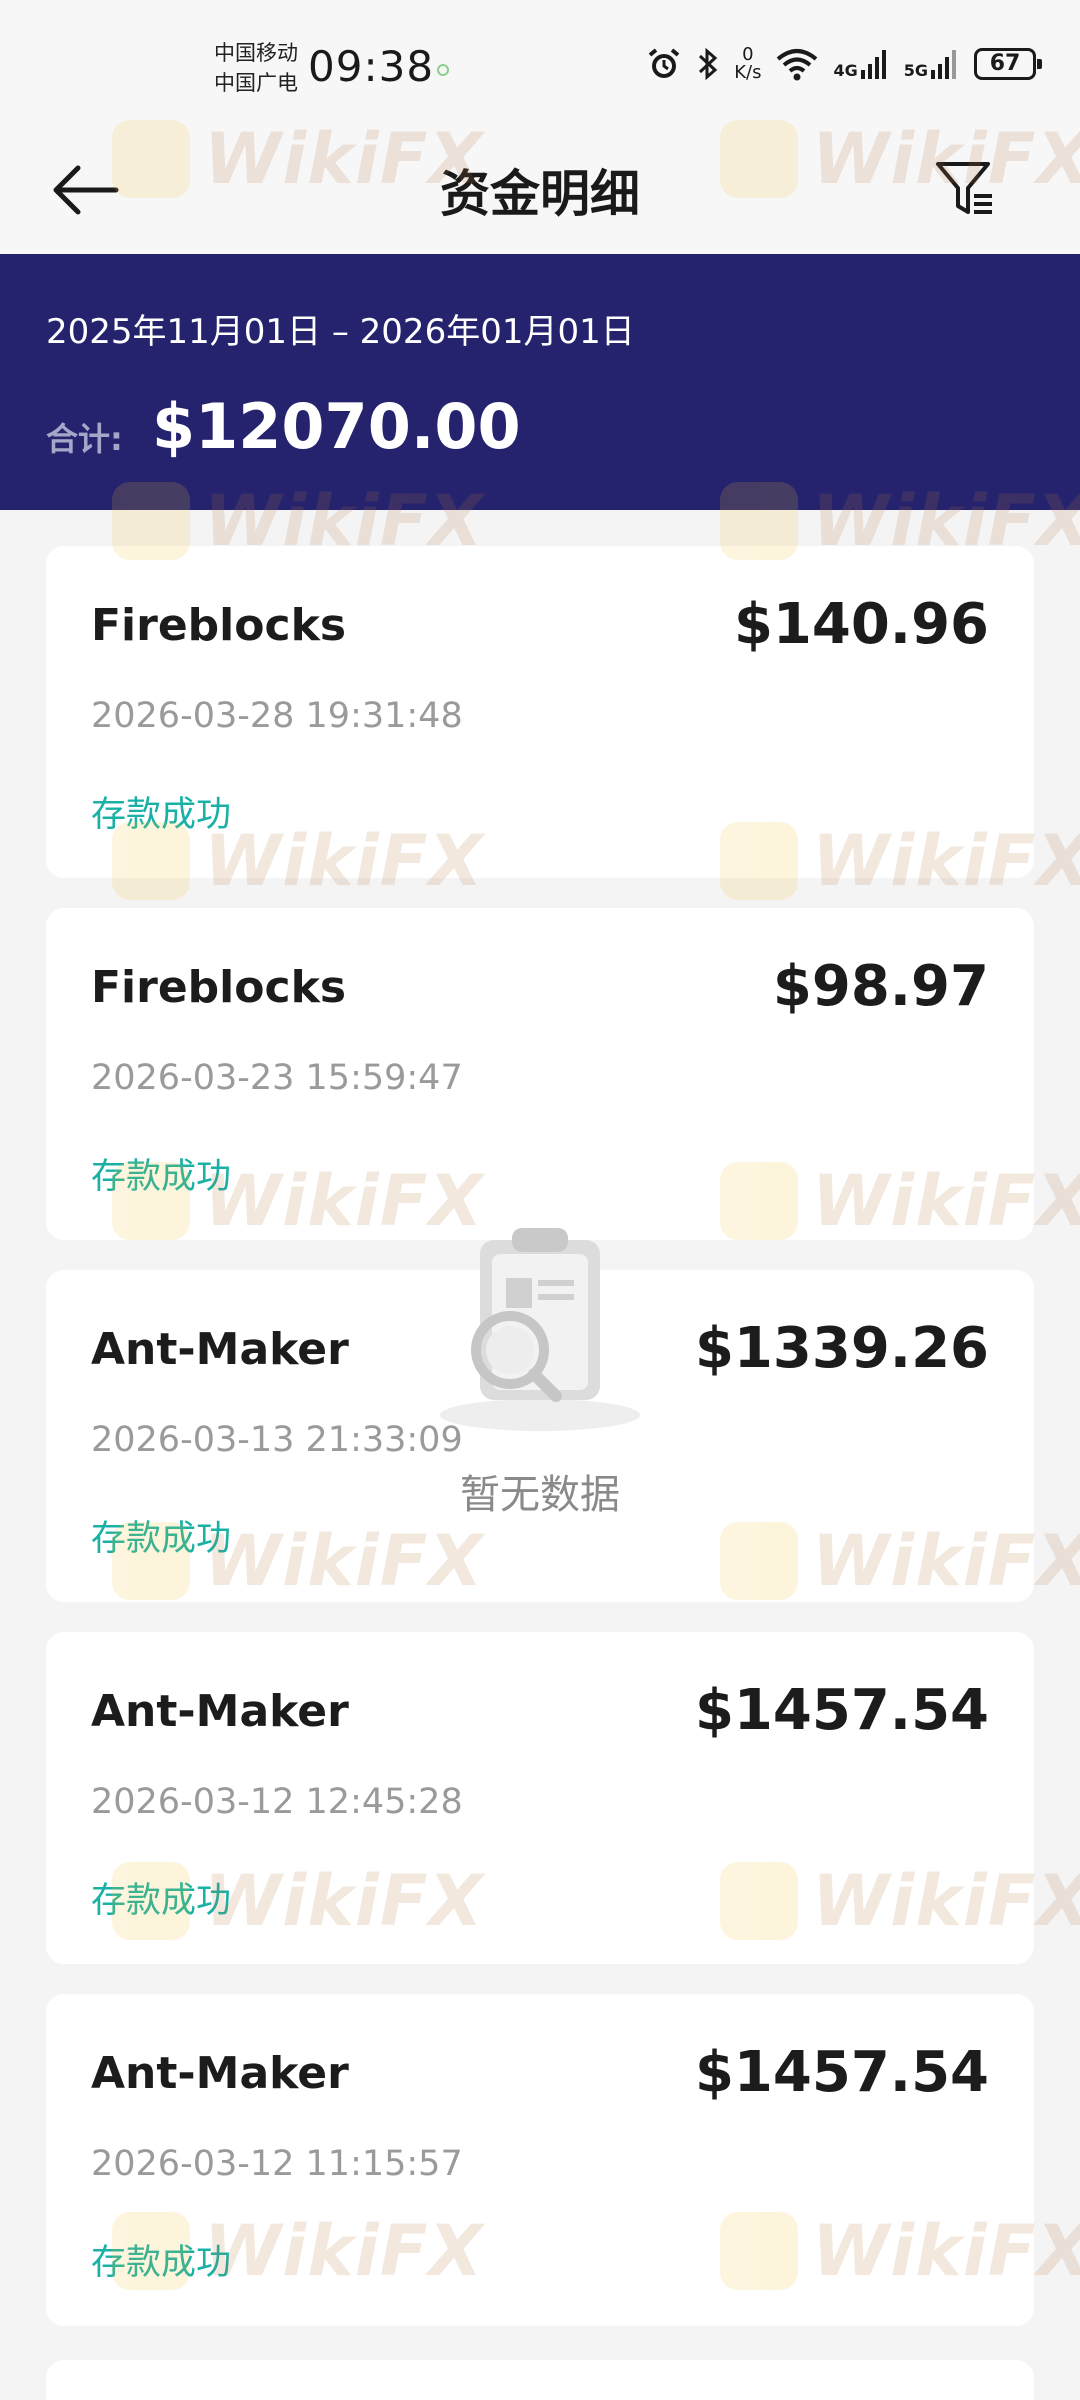  Describe the element at coordinates (540, 1495) in the screenshot. I see `empty-state-text: 暂无数据` at that location.